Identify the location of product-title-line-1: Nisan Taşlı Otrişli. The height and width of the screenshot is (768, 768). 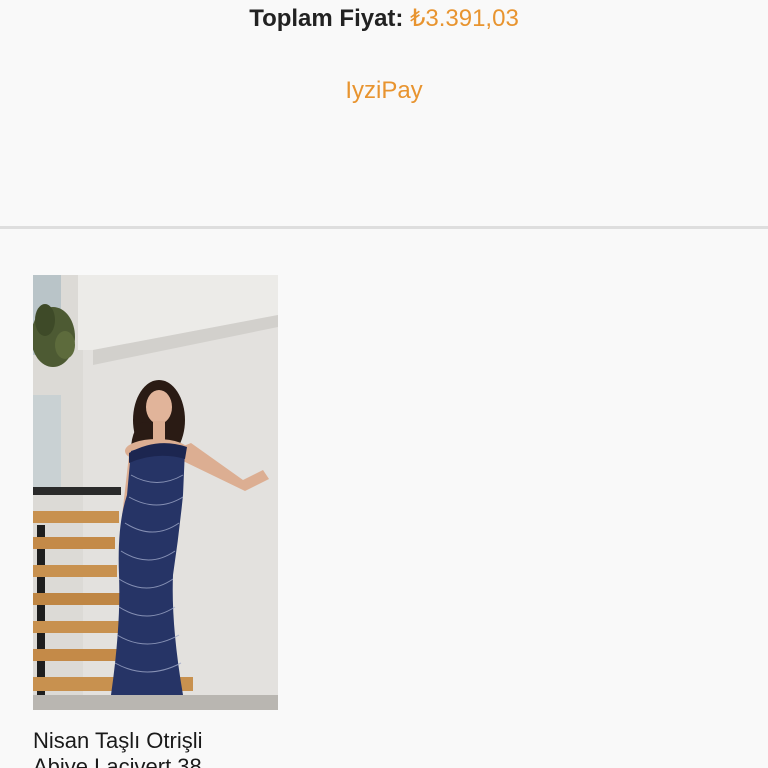
(118, 740).